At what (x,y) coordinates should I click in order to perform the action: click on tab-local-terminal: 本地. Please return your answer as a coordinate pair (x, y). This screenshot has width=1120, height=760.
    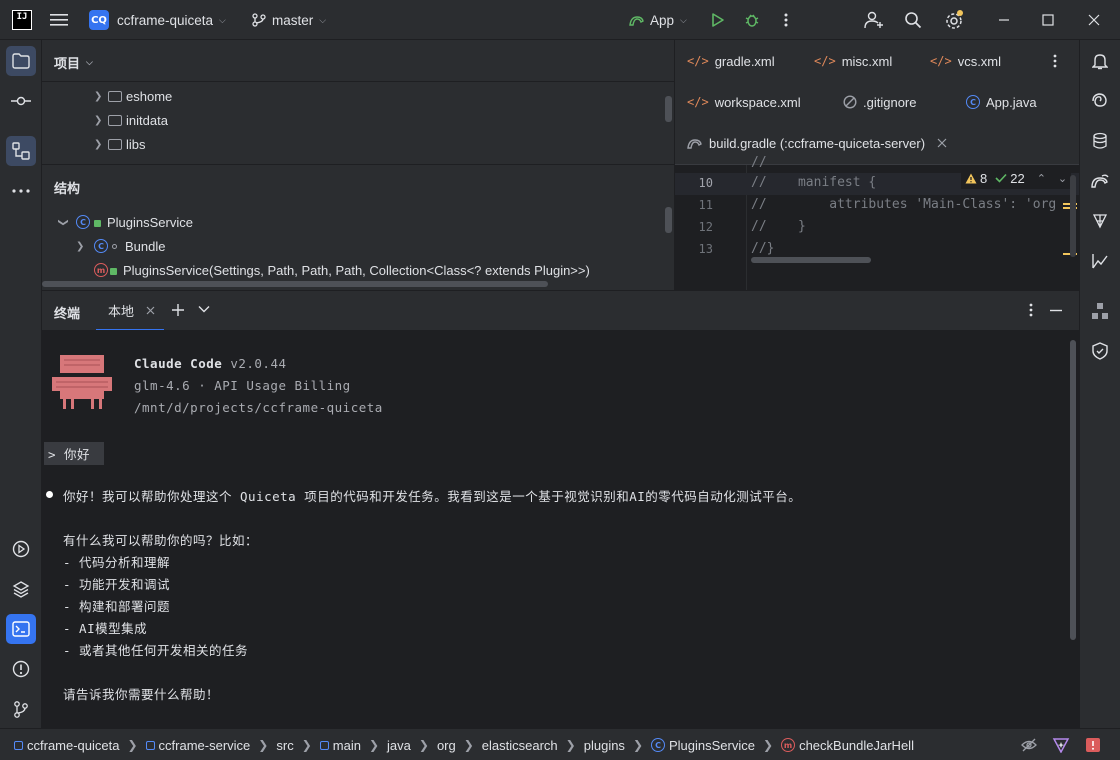
    Looking at the image, I should click on (130, 311).